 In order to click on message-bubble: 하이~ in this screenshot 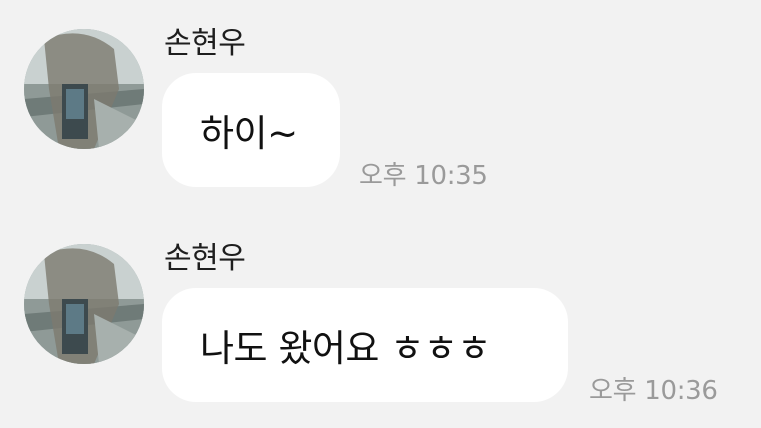, I will do `click(251, 130)`.